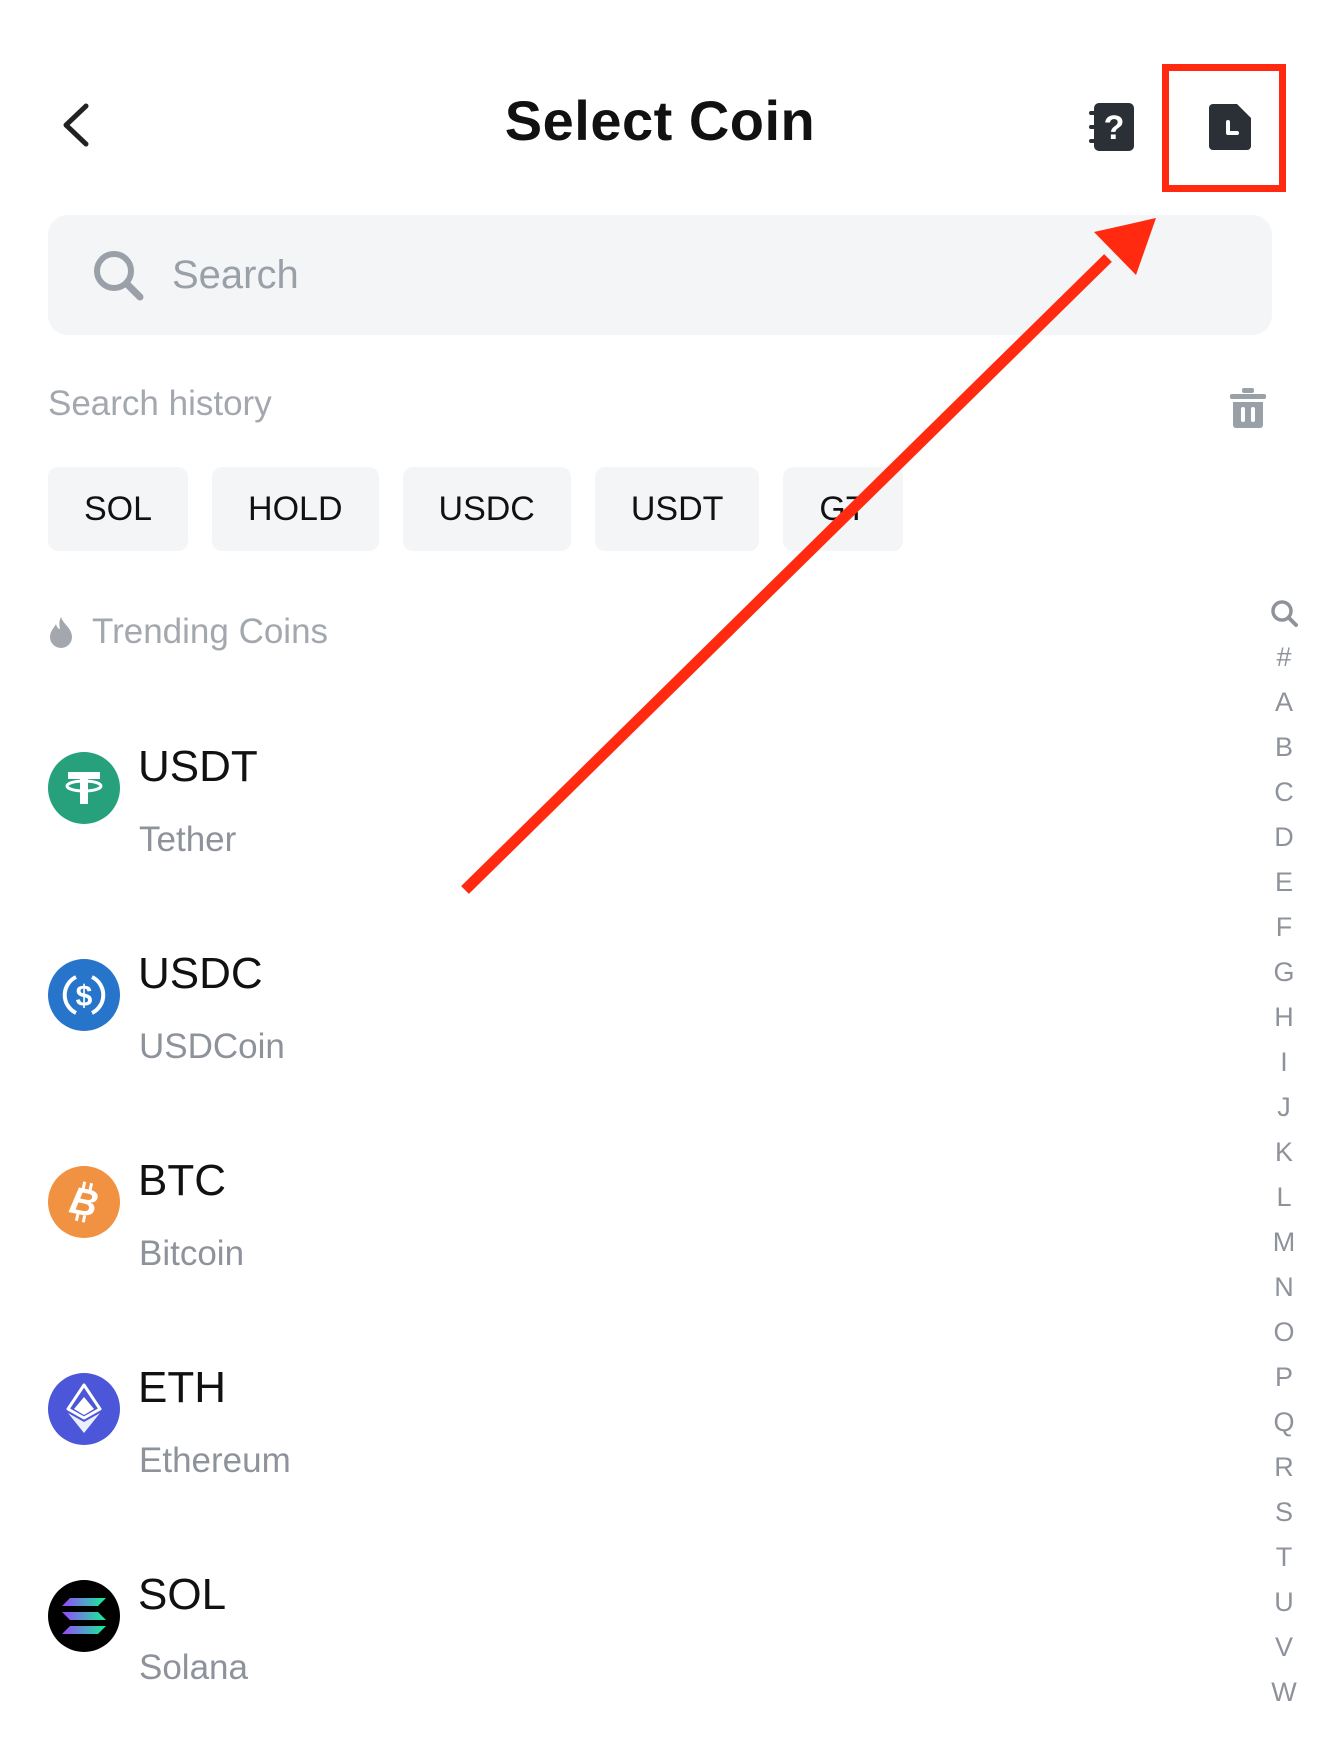 This screenshot has height=1740, width=1320. I want to click on usdc-logo-icon: $, so click(84, 995).